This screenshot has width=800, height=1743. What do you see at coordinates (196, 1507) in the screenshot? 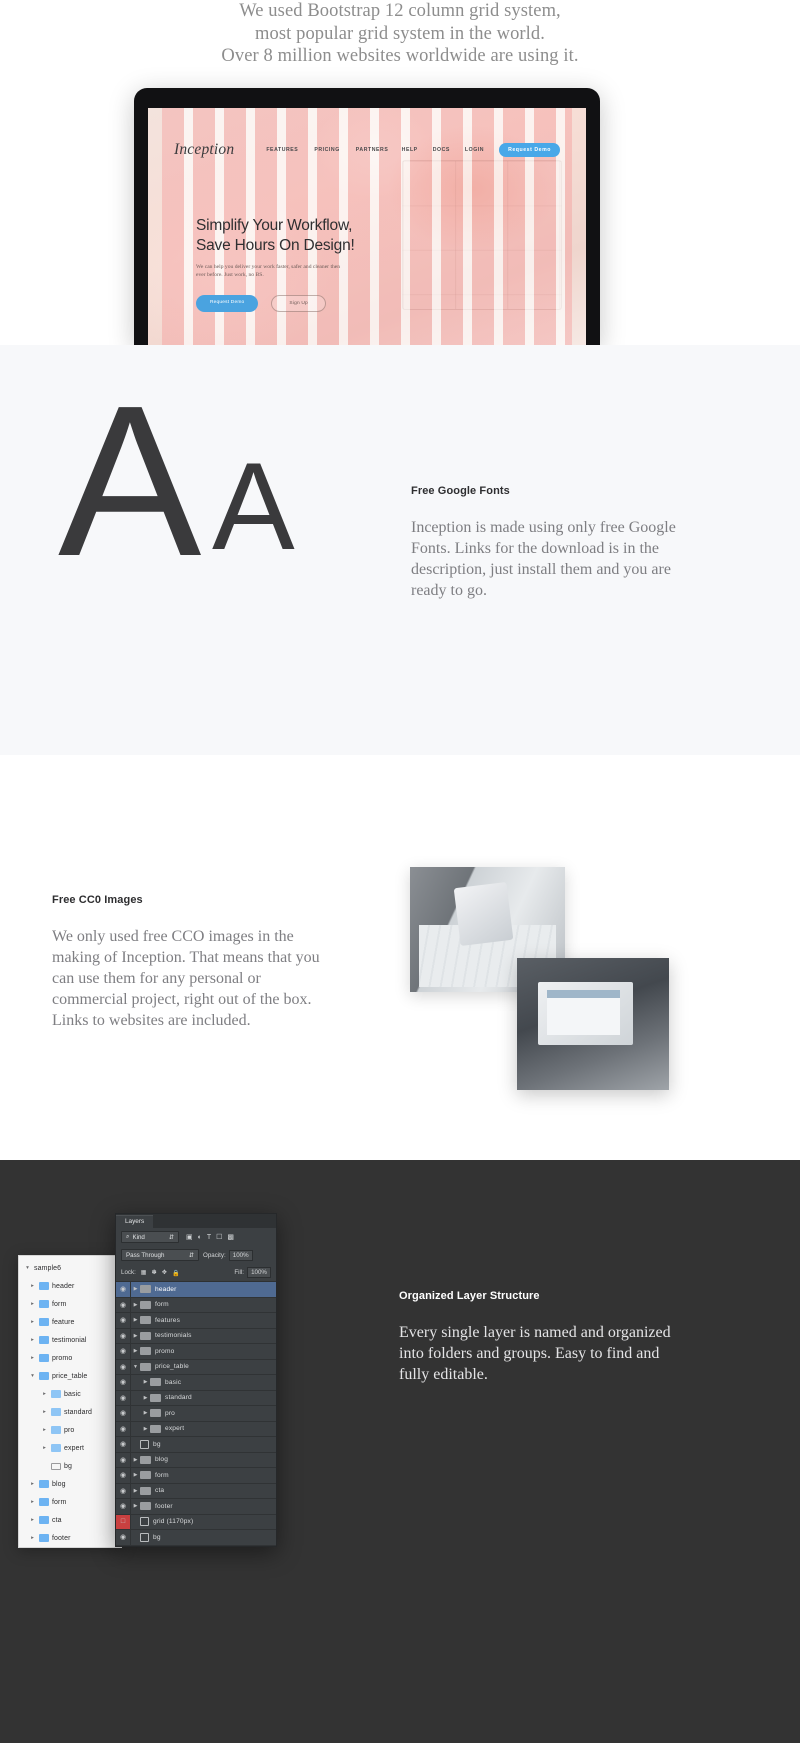
I see `layer-row: ◉ ▶ footer` at bounding box center [196, 1507].